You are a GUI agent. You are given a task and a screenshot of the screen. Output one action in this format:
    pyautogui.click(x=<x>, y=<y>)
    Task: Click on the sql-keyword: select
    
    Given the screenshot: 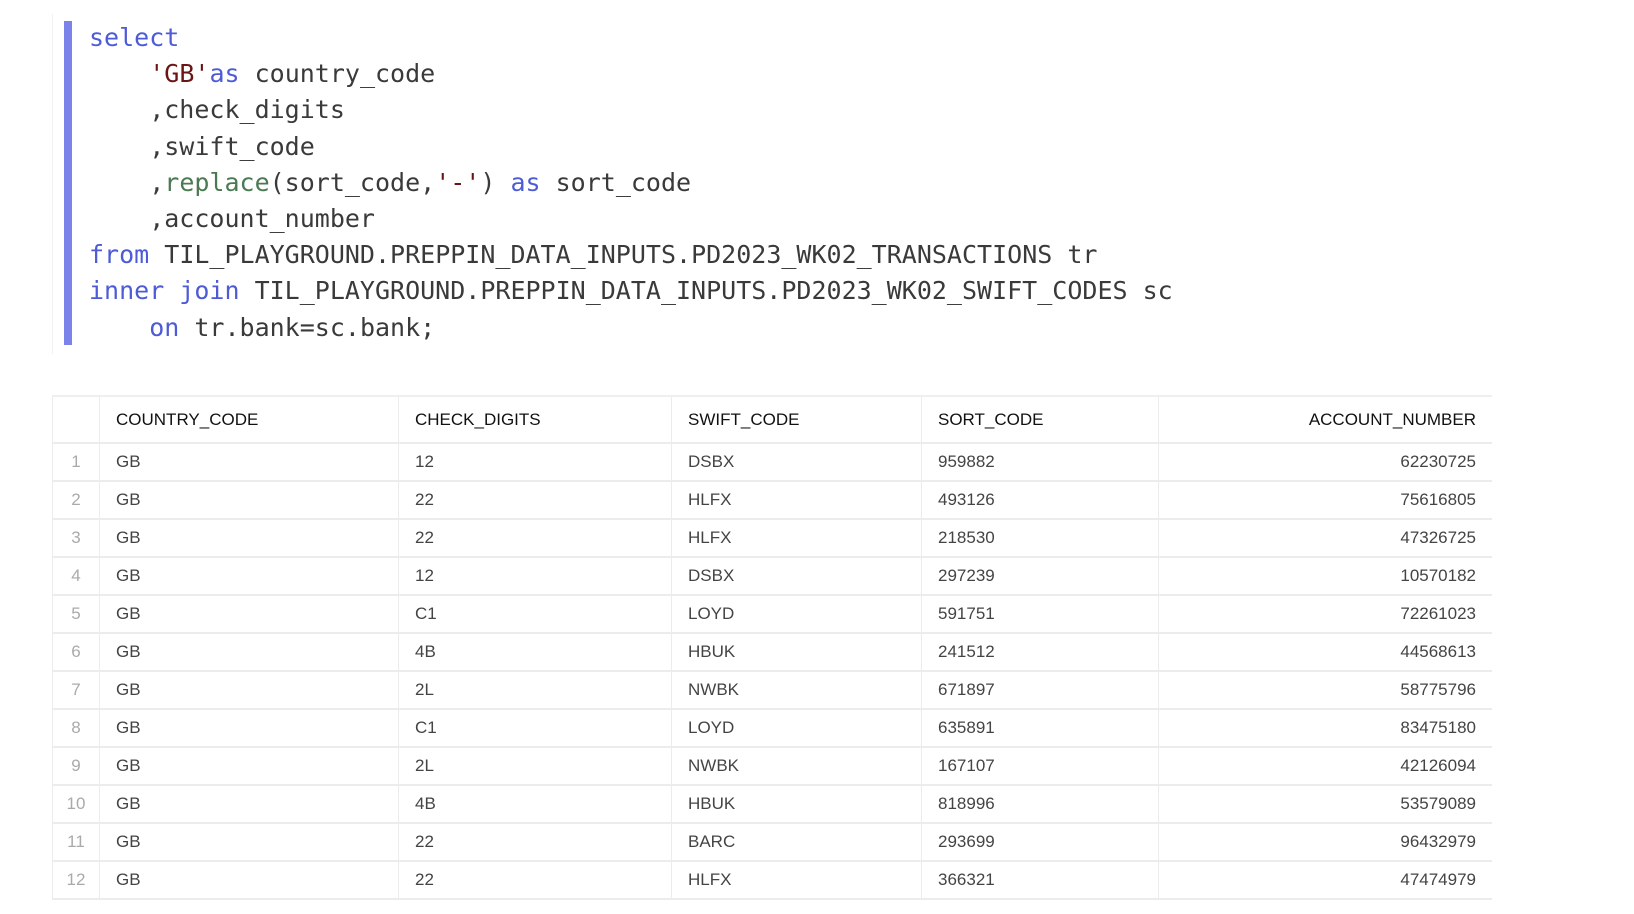 What is the action you would take?
    pyautogui.click(x=134, y=37)
    